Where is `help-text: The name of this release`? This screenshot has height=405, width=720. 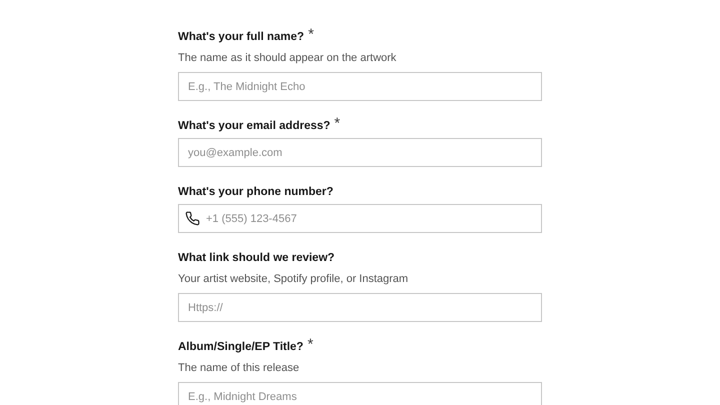 help-text: The name of this release is located at coordinates (239, 368).